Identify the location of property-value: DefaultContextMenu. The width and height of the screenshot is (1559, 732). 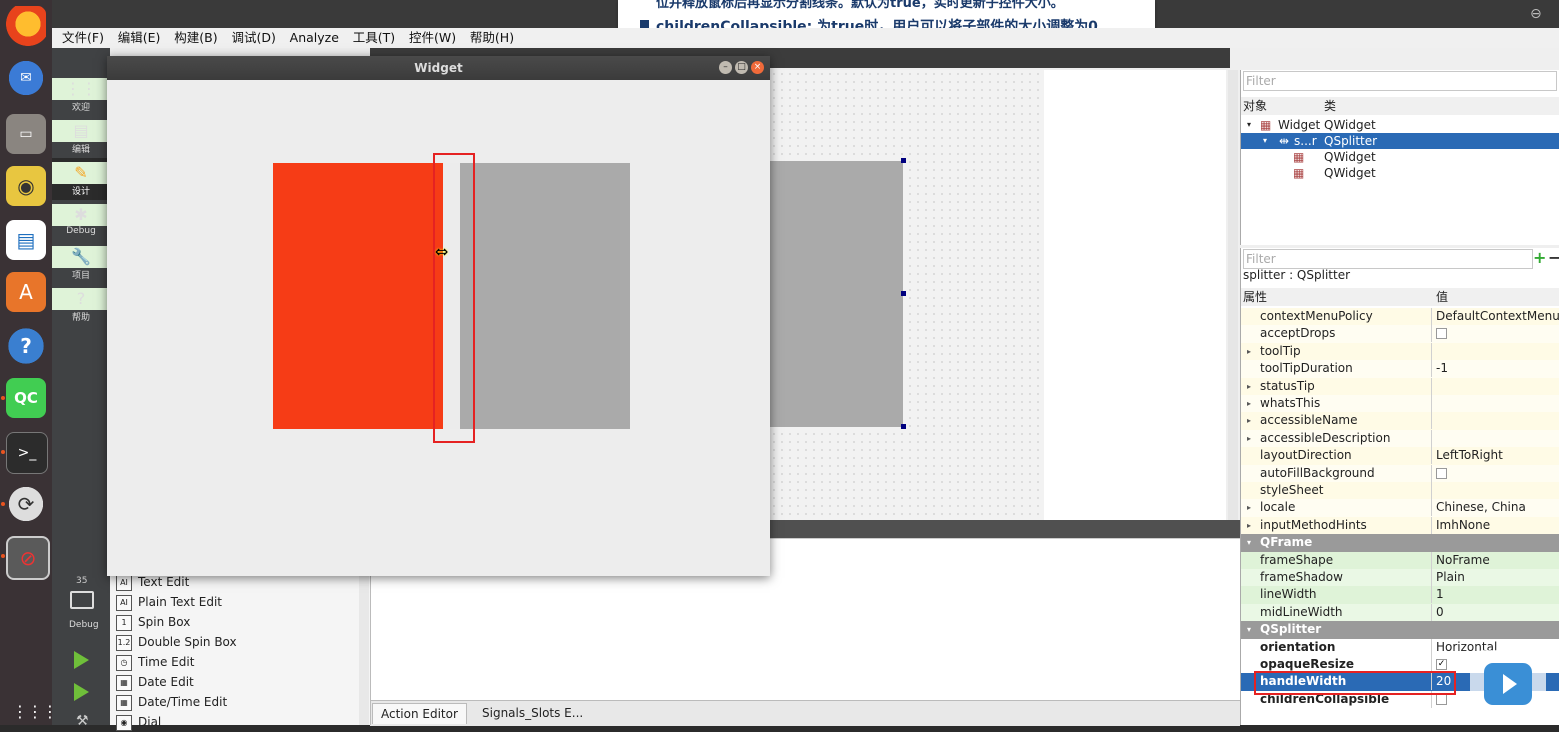
(1497, 316).